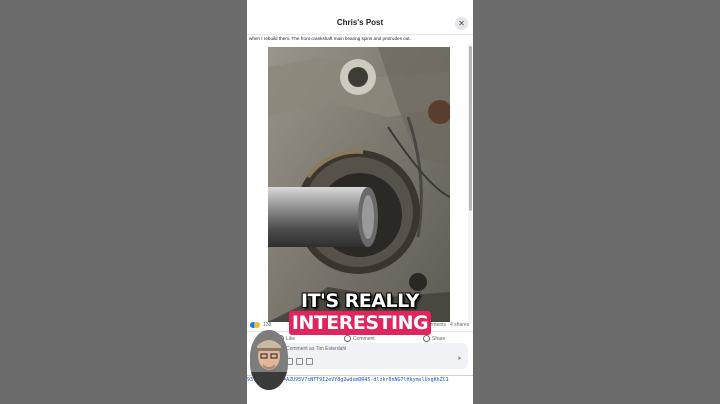 The height and width of the screenshot is (404, 720). Describe the element at coordinates (267, 325) in the screenshot. I see `reaction-count: 138` at that location.